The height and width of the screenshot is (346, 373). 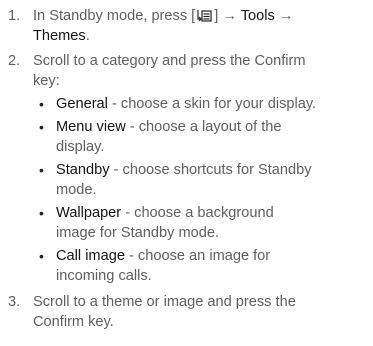 What do you see at coordinates (89, 213) in the screenshot?
I see `bullet-term: Wallpaper` at bounding box center [89, 213].